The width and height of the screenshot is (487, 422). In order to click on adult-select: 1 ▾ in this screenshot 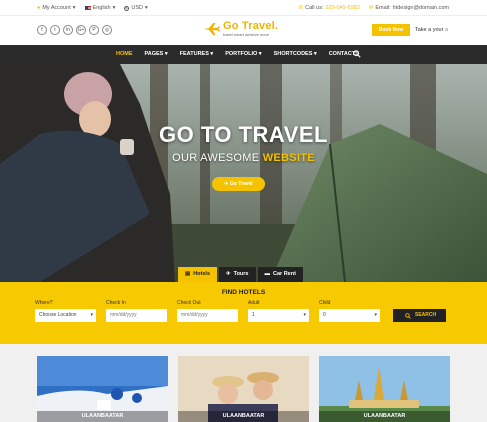, I will do `click(278, 315)`.